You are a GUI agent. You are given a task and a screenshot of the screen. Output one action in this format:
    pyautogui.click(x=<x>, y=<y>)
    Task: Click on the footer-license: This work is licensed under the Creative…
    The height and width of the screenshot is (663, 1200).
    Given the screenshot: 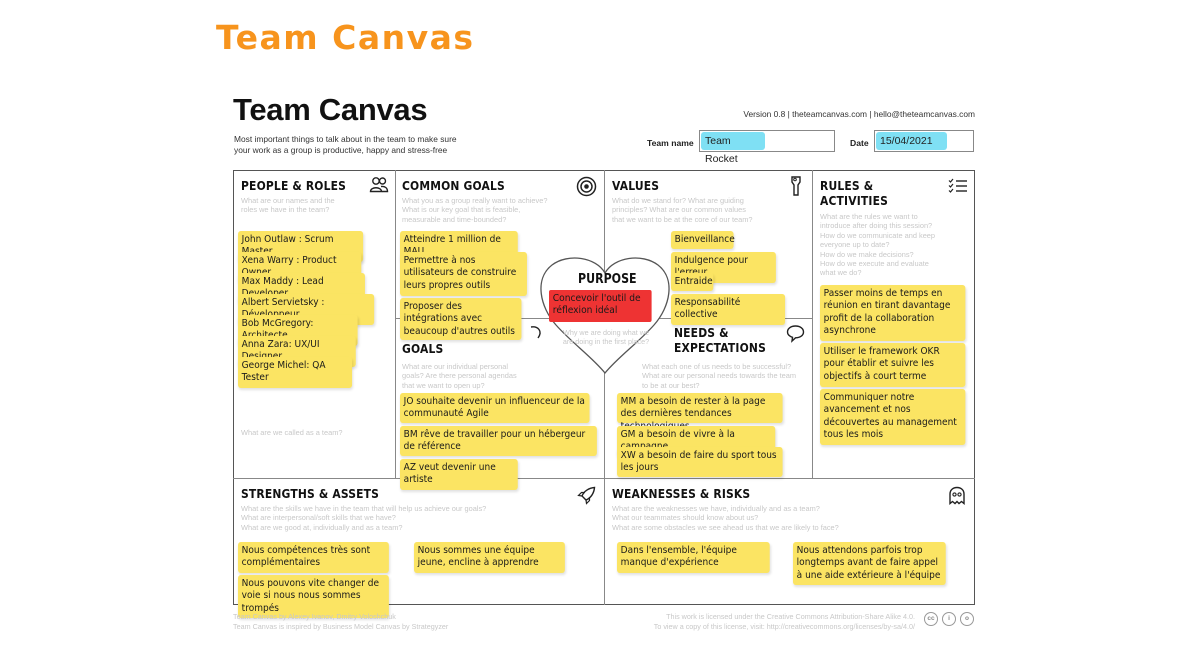 What is the action you would take?
    pyautogui.click(x=777, y=621)
    